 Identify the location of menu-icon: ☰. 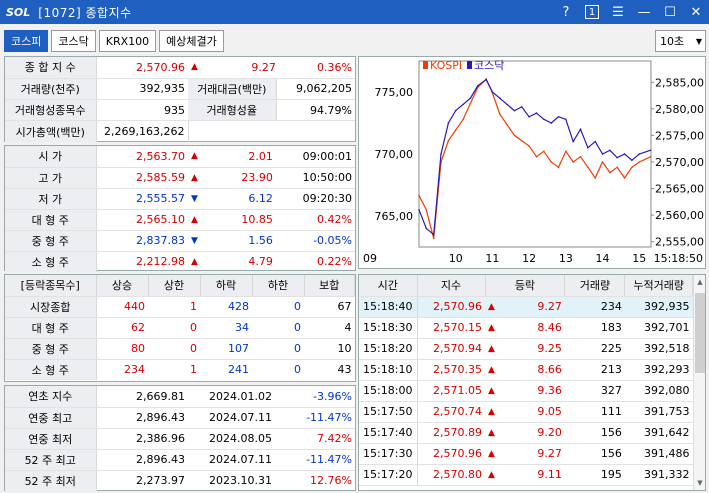
(618, 12).